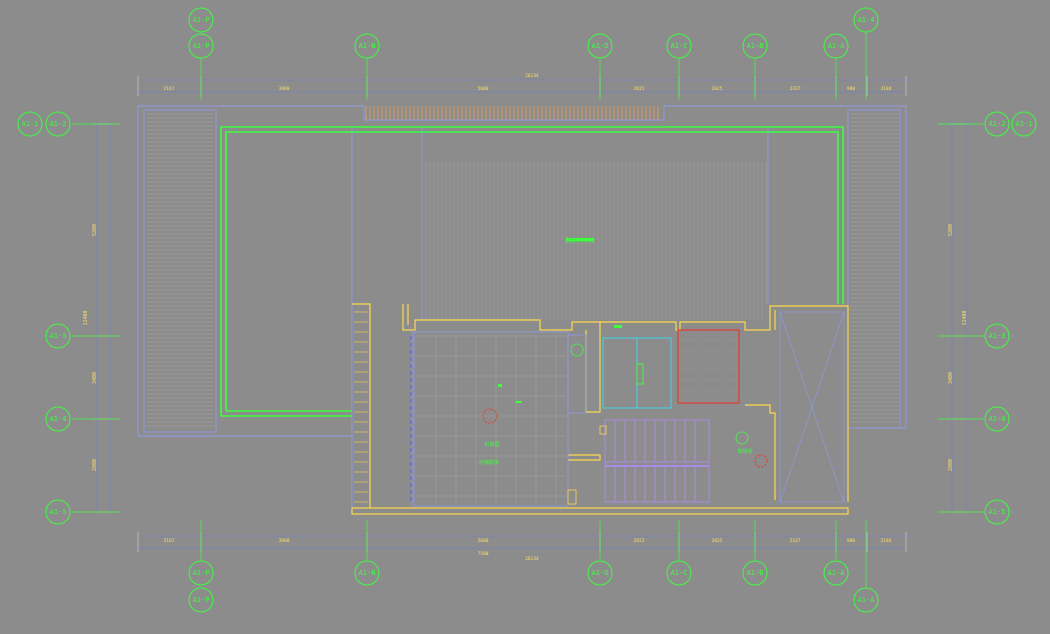 The height and width of the screenshot is (634, 1050). Describe the element at coordinates (580, 240) in the screenshot. I see `room-label-roof-slope: 屋面排水坡度` at that location.